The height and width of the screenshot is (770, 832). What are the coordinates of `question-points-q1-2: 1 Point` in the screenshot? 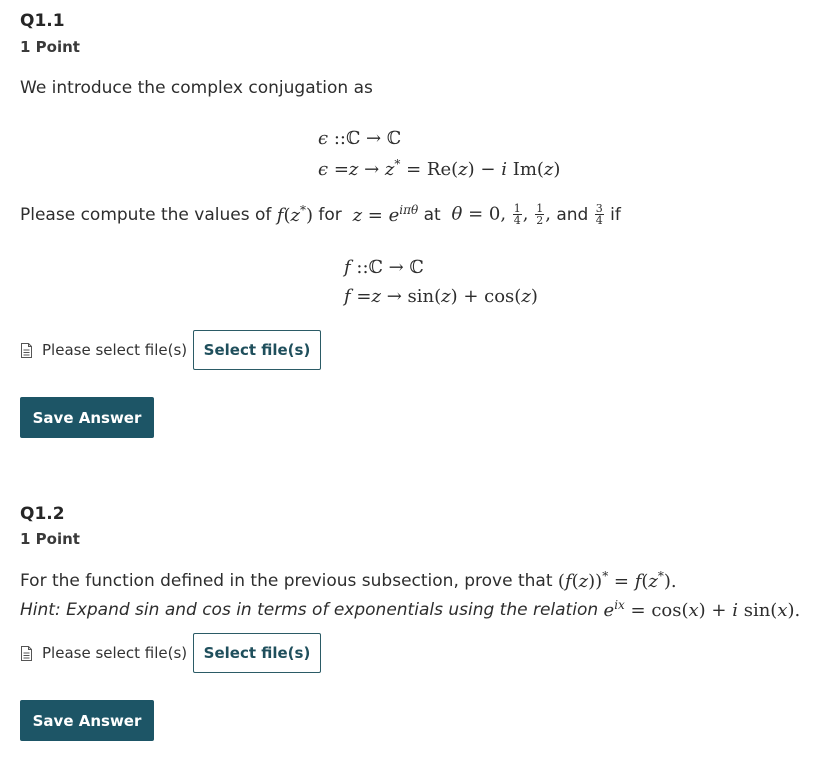 It's located at (50, 539).